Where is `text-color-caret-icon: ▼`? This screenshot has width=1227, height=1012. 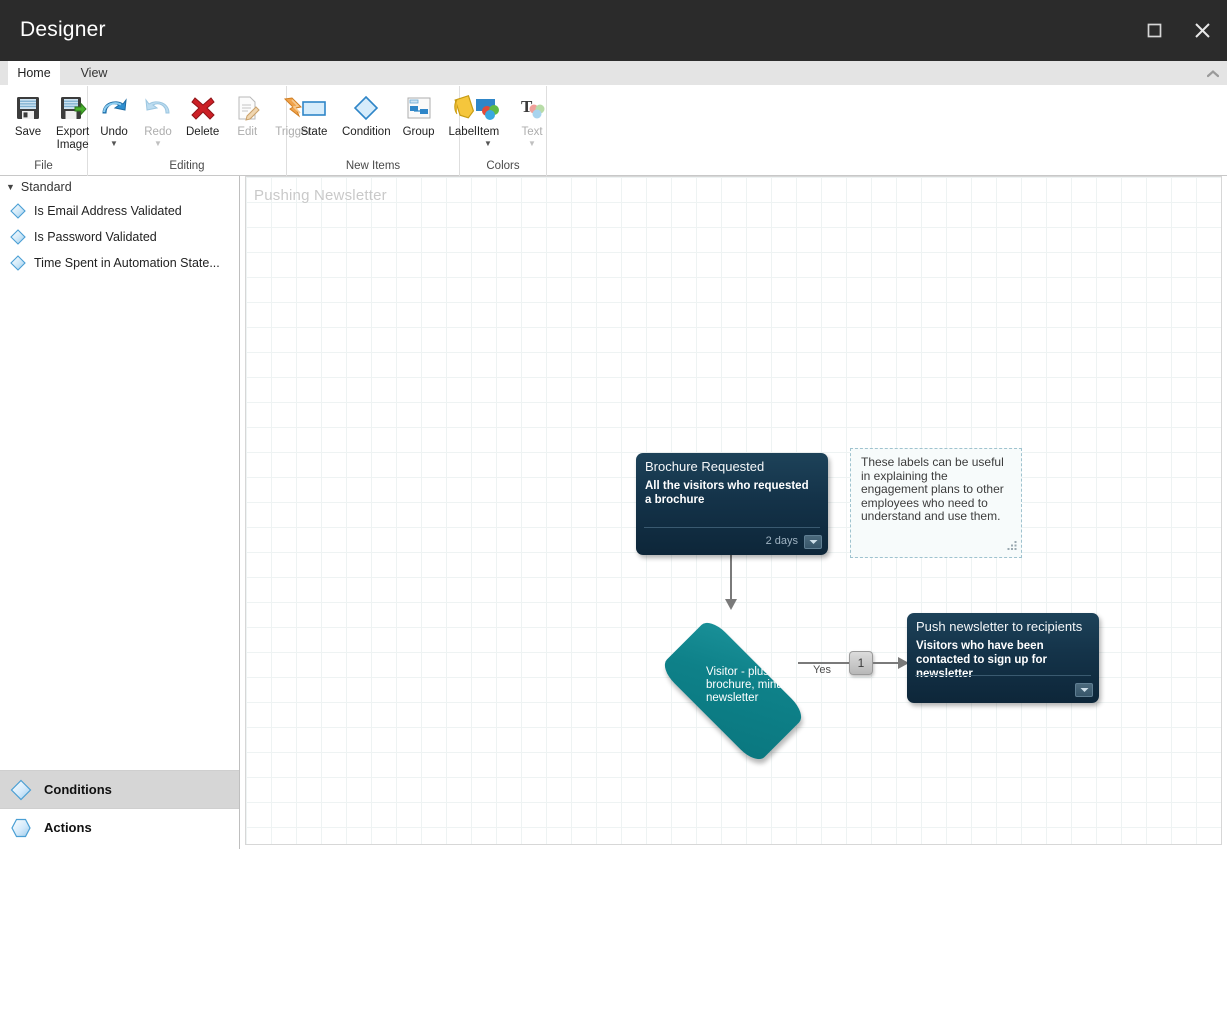 text-color-caret-icon: ▼ is located at coordinates (532, 143).